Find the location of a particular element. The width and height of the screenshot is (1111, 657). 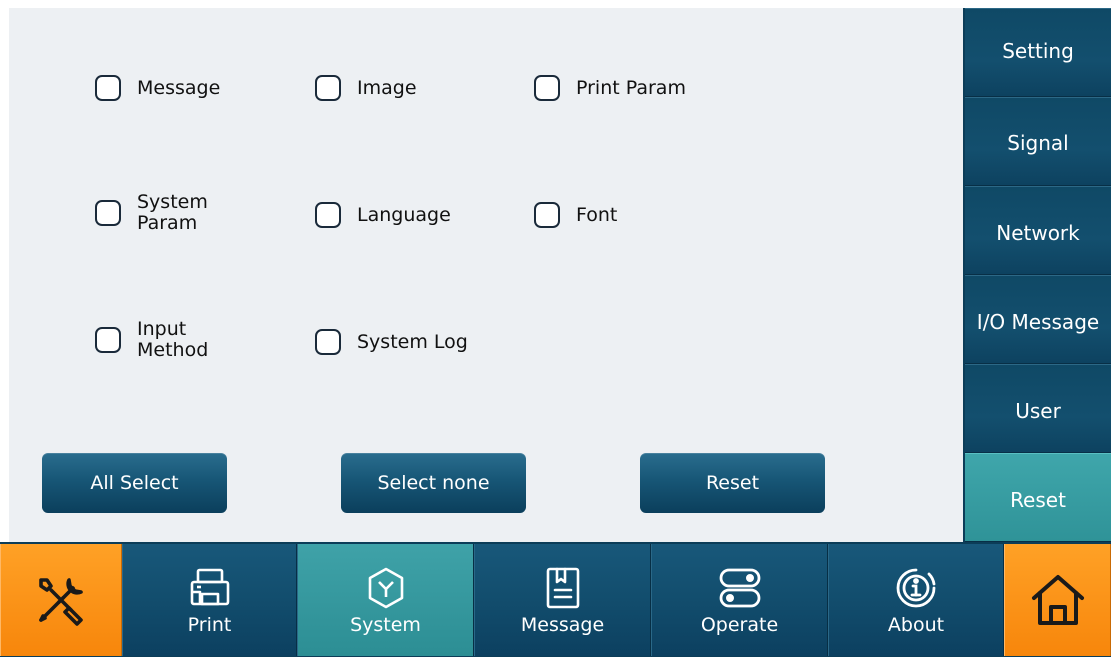

checkbox-label: Image is located at coordinates (387, 87).